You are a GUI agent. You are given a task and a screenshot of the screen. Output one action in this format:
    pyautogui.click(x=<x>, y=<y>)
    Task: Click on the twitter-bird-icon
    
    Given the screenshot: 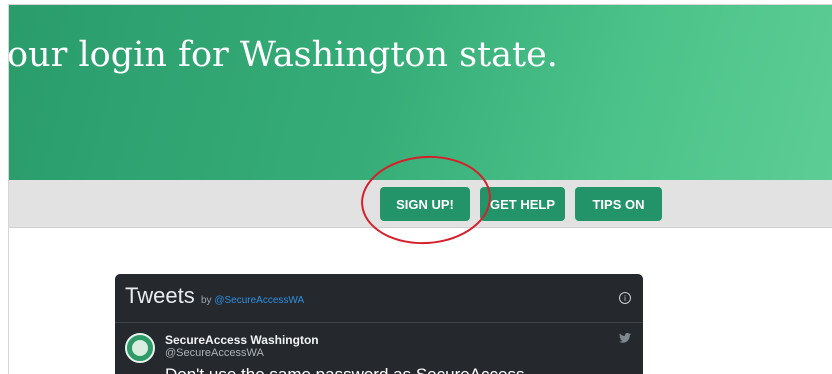 What is the action you would take?
    pyautogui.click(x=625, y=338)
    